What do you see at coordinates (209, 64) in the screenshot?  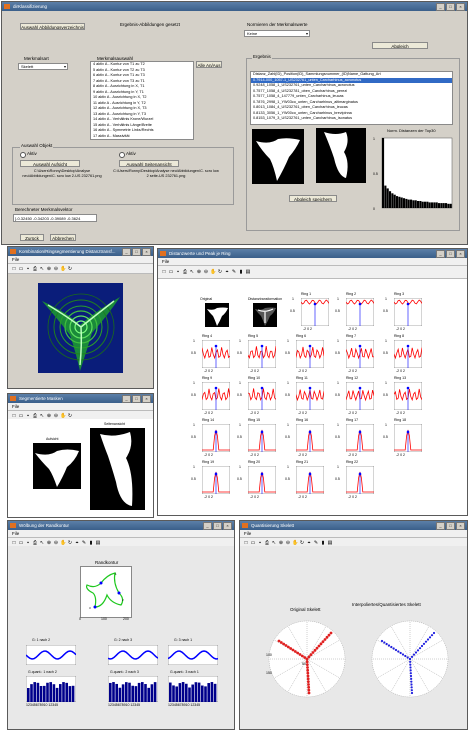 I see `alle-toggle-button: Alle An/Aus` at bounding box center [209, 64].